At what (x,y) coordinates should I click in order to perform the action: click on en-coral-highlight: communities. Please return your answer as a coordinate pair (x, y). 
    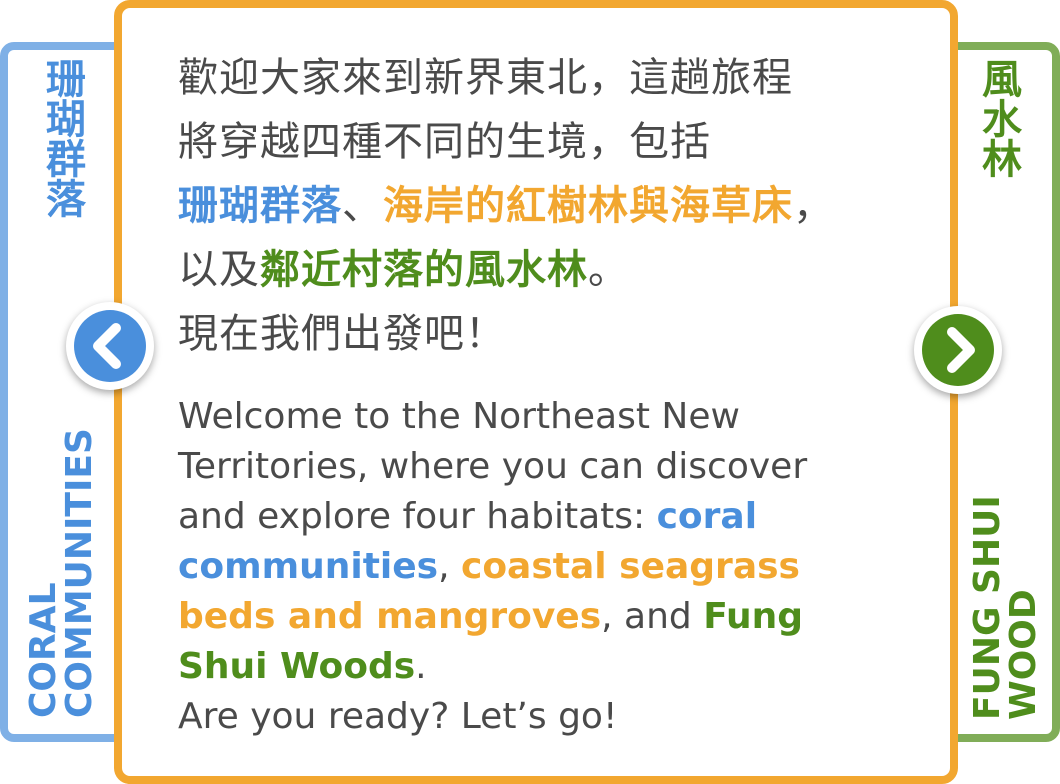
    Looking at the image, I should click on (308, 566).